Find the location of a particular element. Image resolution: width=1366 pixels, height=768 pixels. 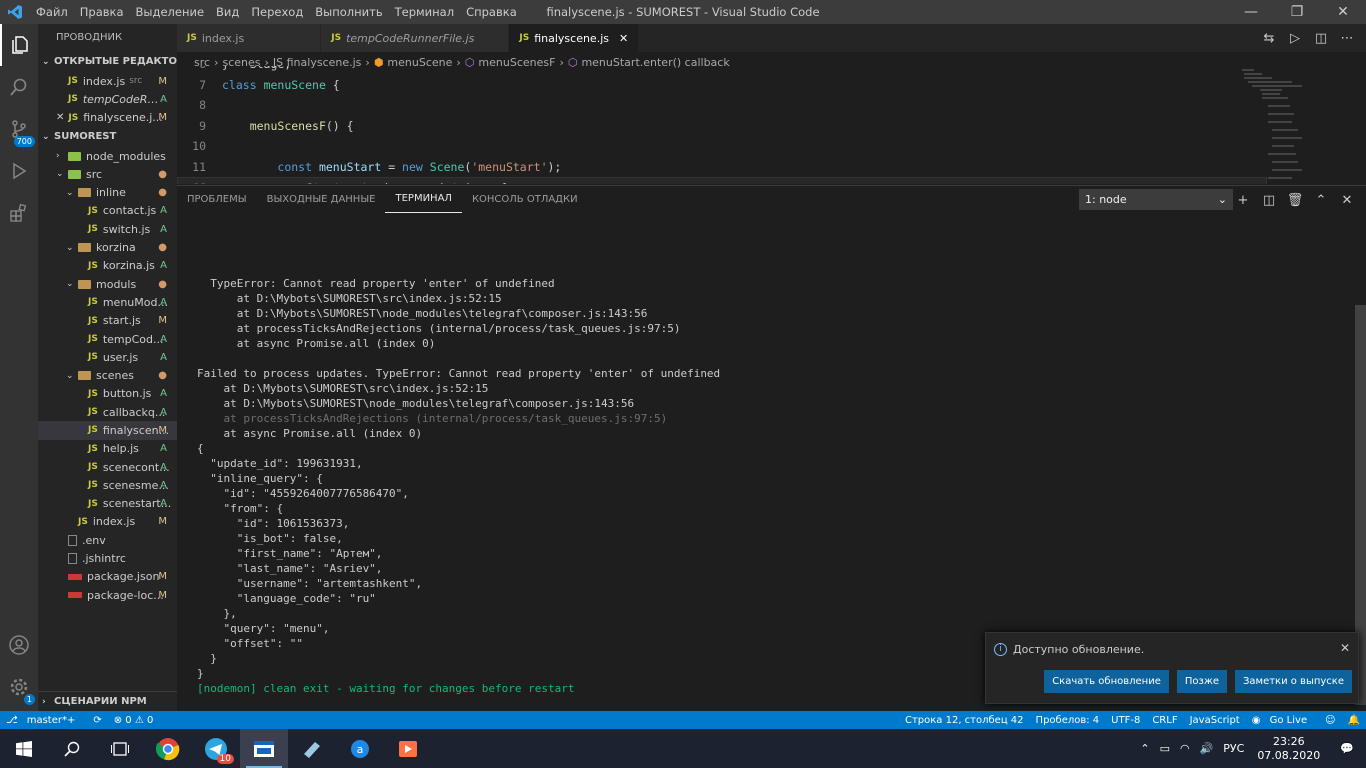

chrome-icon is located at coordinates (168, 748).